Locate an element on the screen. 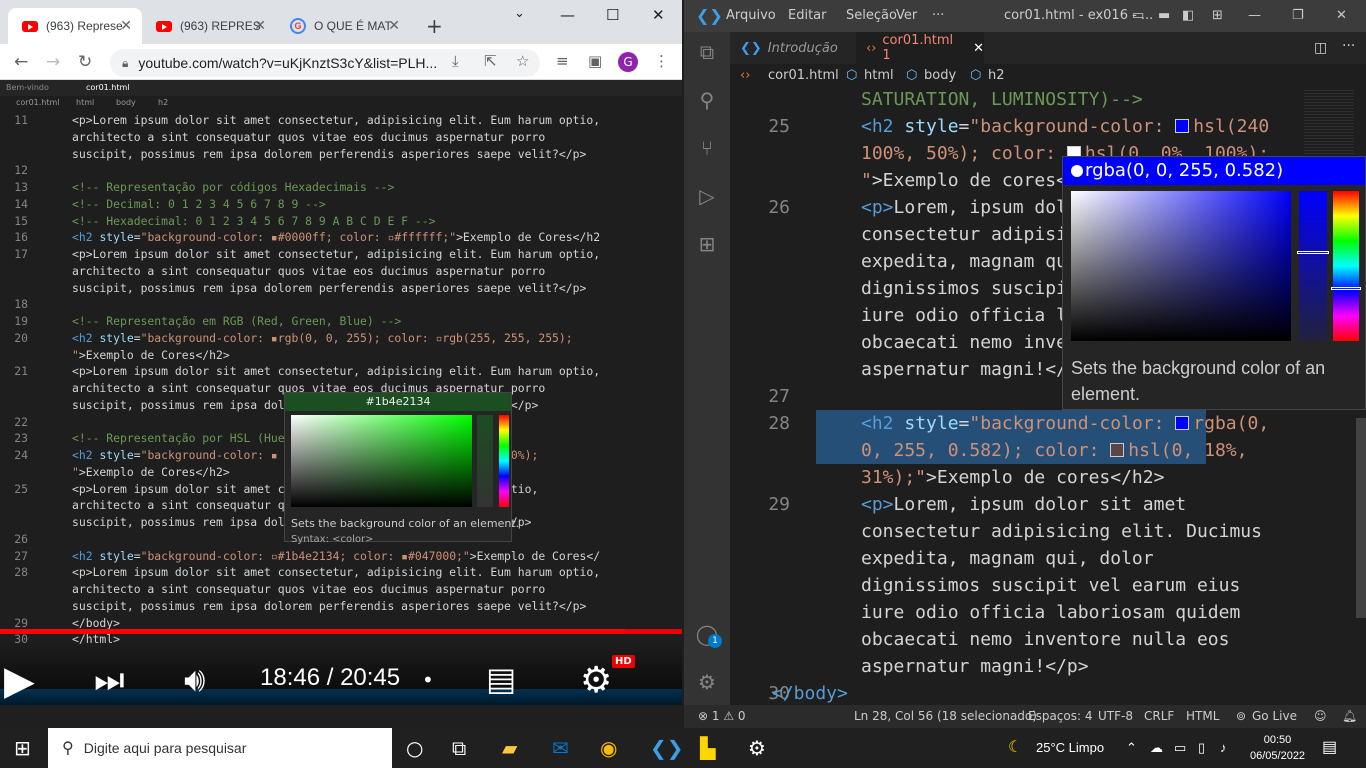  menu-more: ··· is located at coordinates (938, 15).